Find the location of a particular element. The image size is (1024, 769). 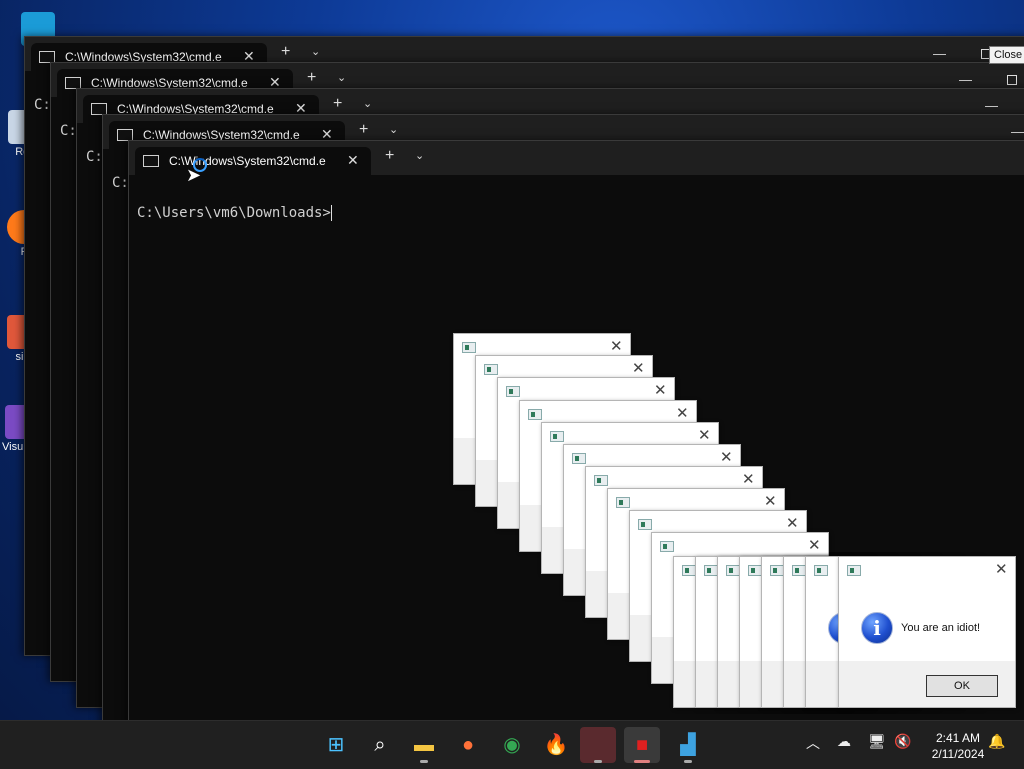

taskbar-button: ■ is located at coordinates (642, 745).